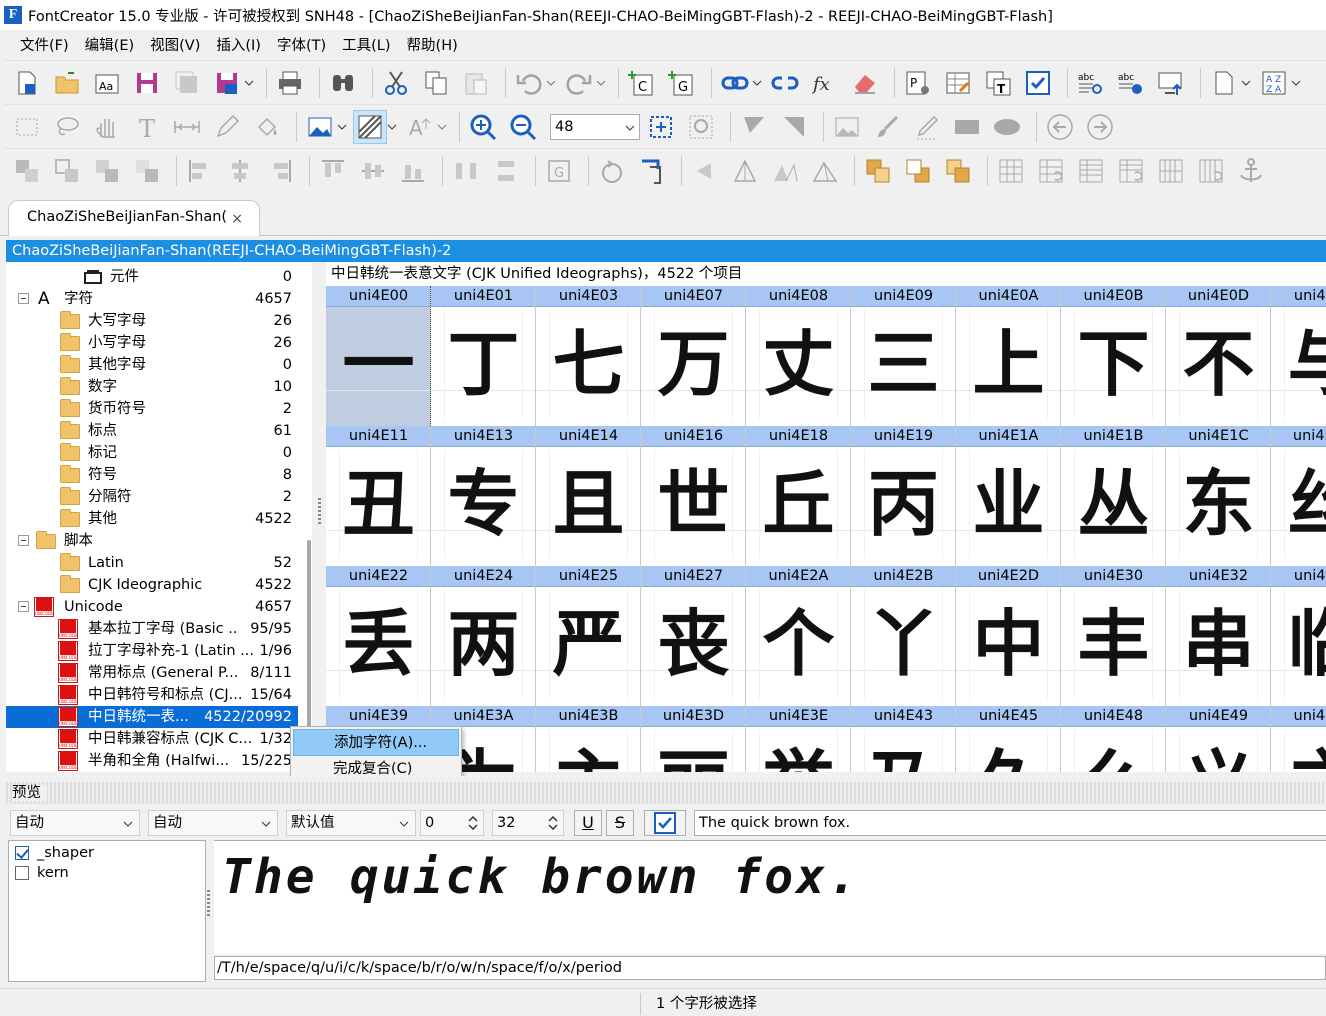 Image resolution: width=1326 pixels, height=1016 pixels. What do you see at coordinates (798, 739) in the screenshot?
I see `glyph-cell: uni4E3E 举` at bounding box center [798, 739].